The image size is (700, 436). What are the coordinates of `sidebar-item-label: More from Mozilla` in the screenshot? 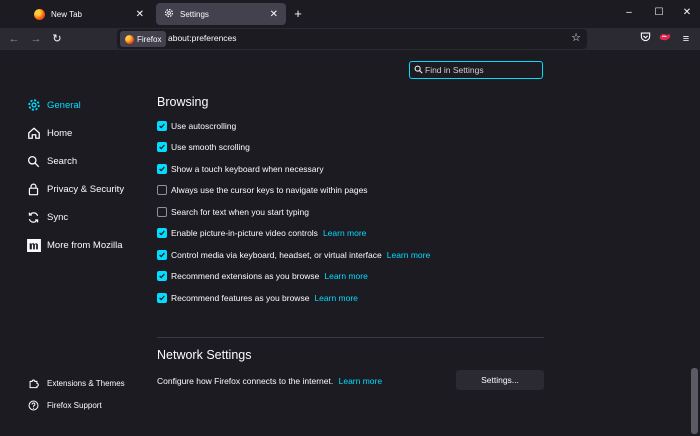 It's located at (85, 245).